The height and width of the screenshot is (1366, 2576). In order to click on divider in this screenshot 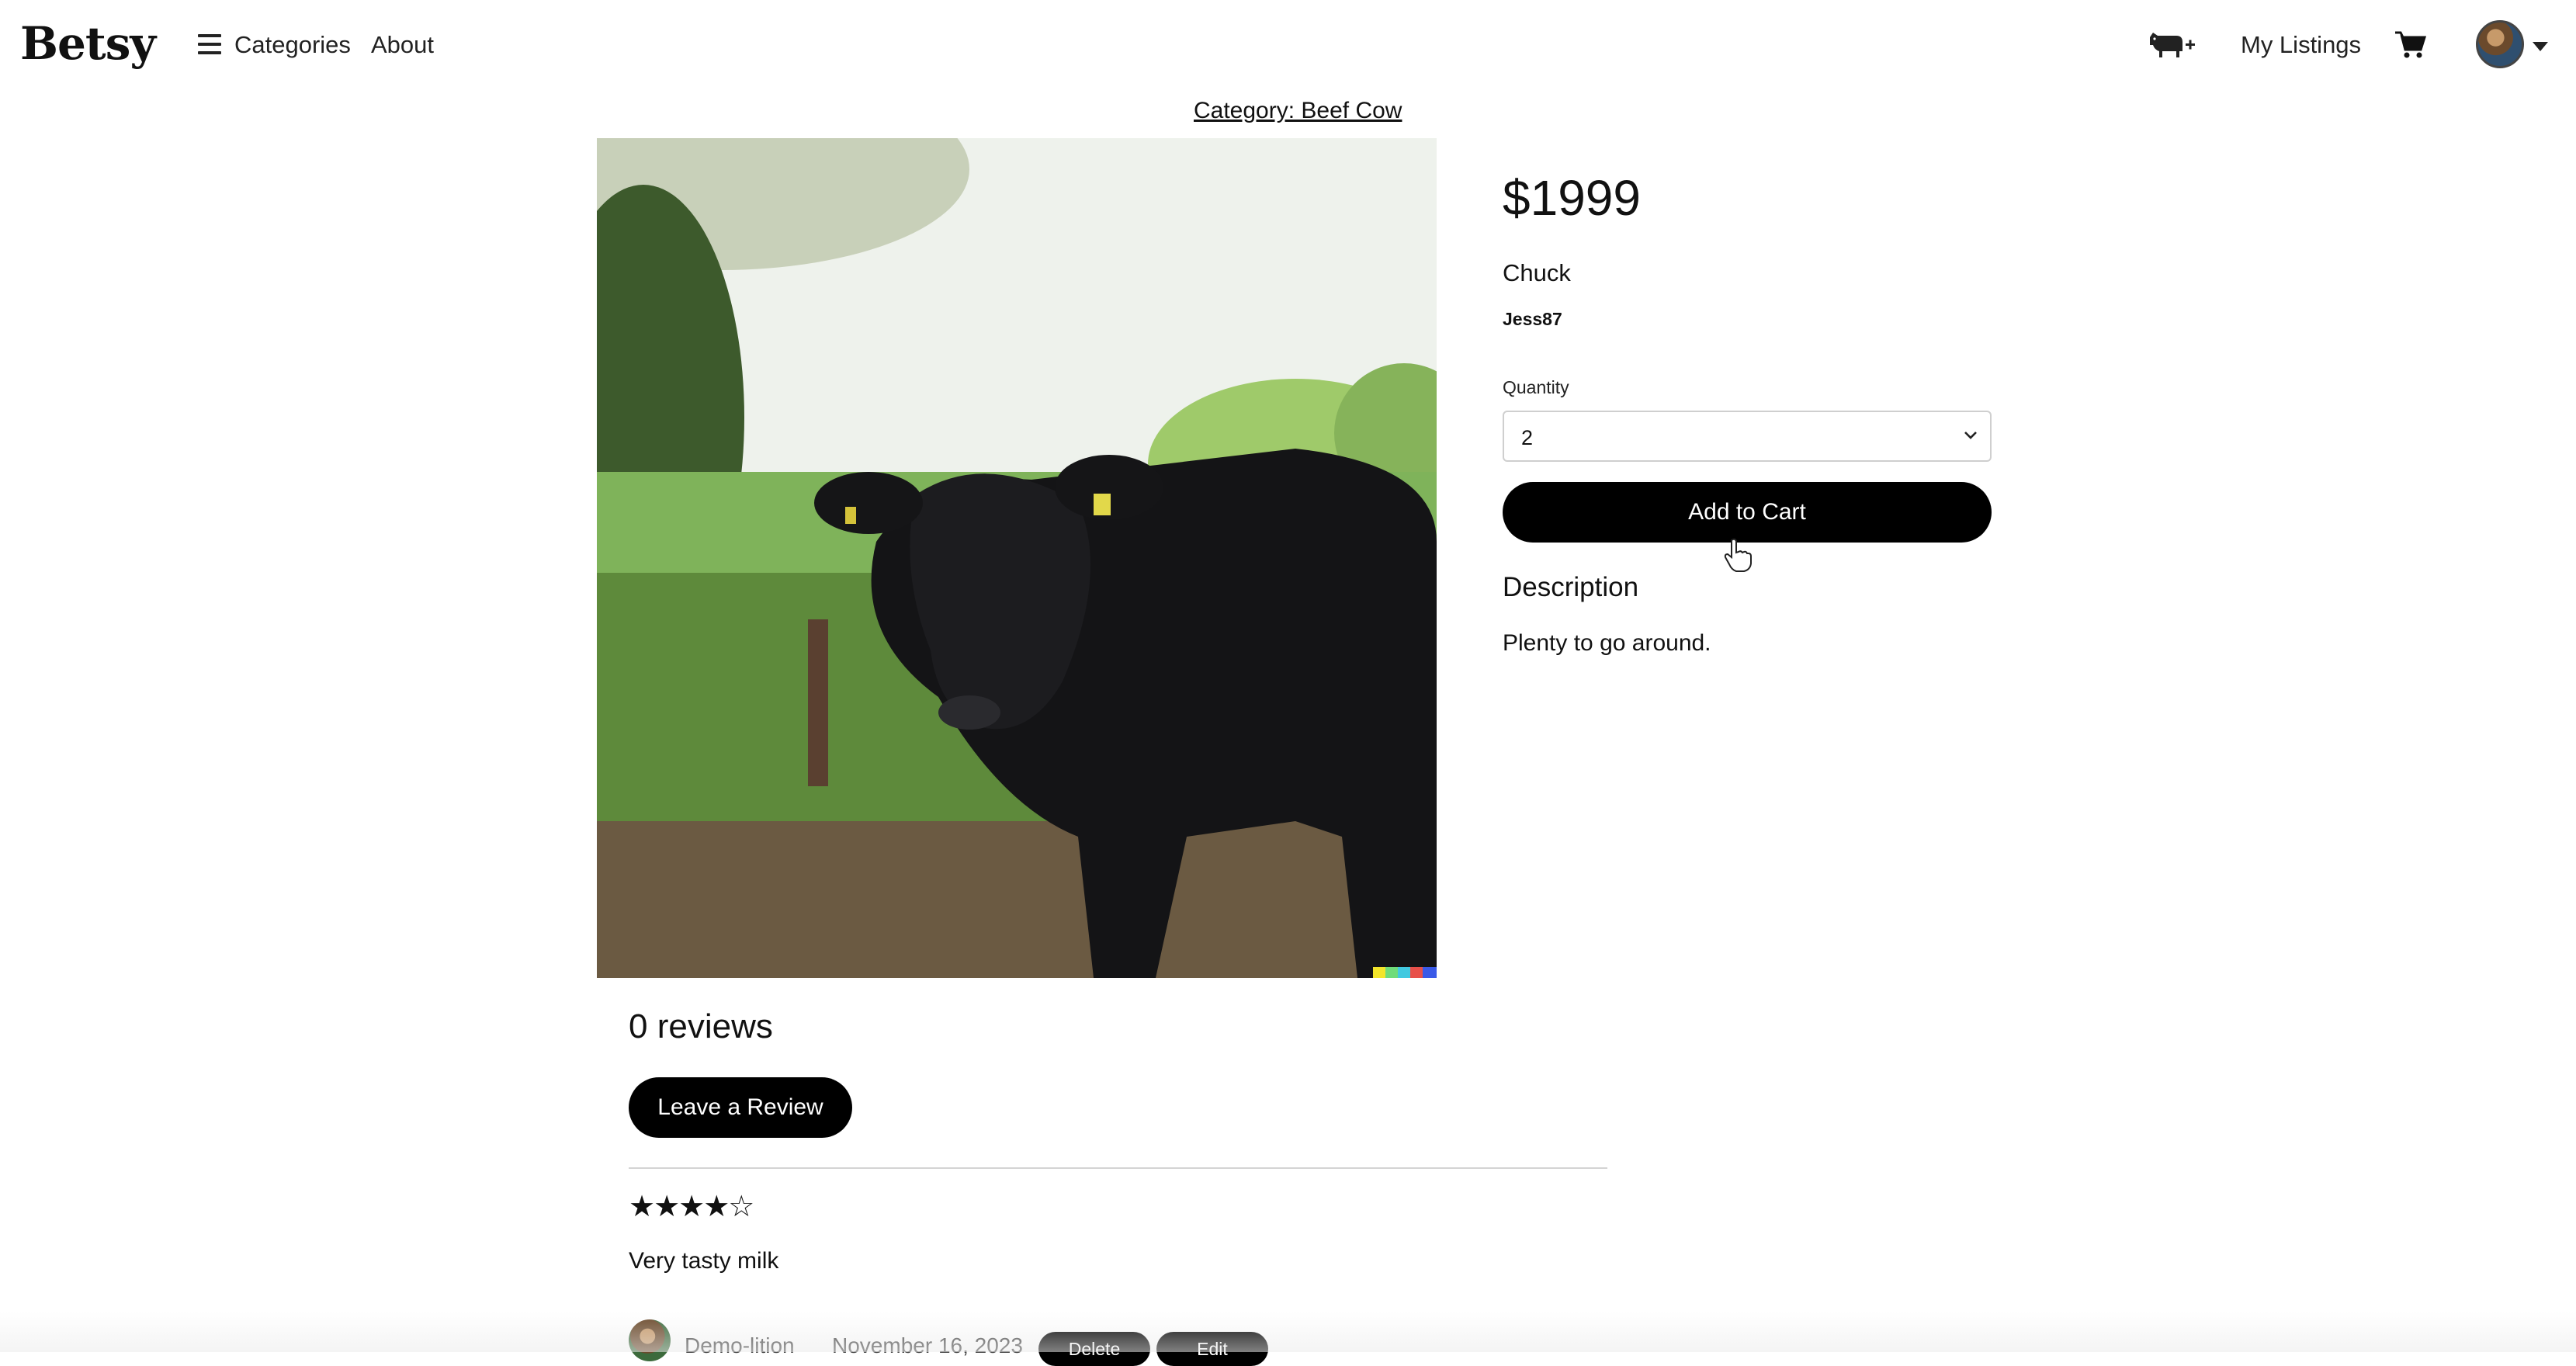, I will do `click(1118, 1168)`.